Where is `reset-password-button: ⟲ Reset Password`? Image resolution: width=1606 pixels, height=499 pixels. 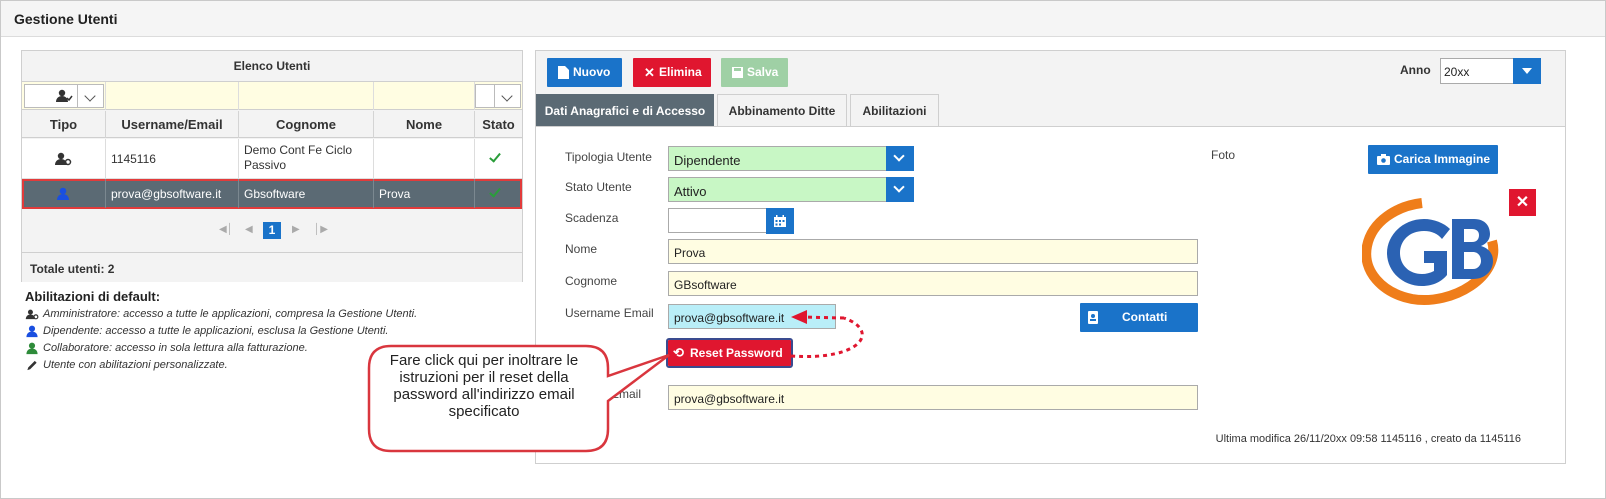
reset-password-button: ⟲ Reset Password is located at coordinates (729, 353).